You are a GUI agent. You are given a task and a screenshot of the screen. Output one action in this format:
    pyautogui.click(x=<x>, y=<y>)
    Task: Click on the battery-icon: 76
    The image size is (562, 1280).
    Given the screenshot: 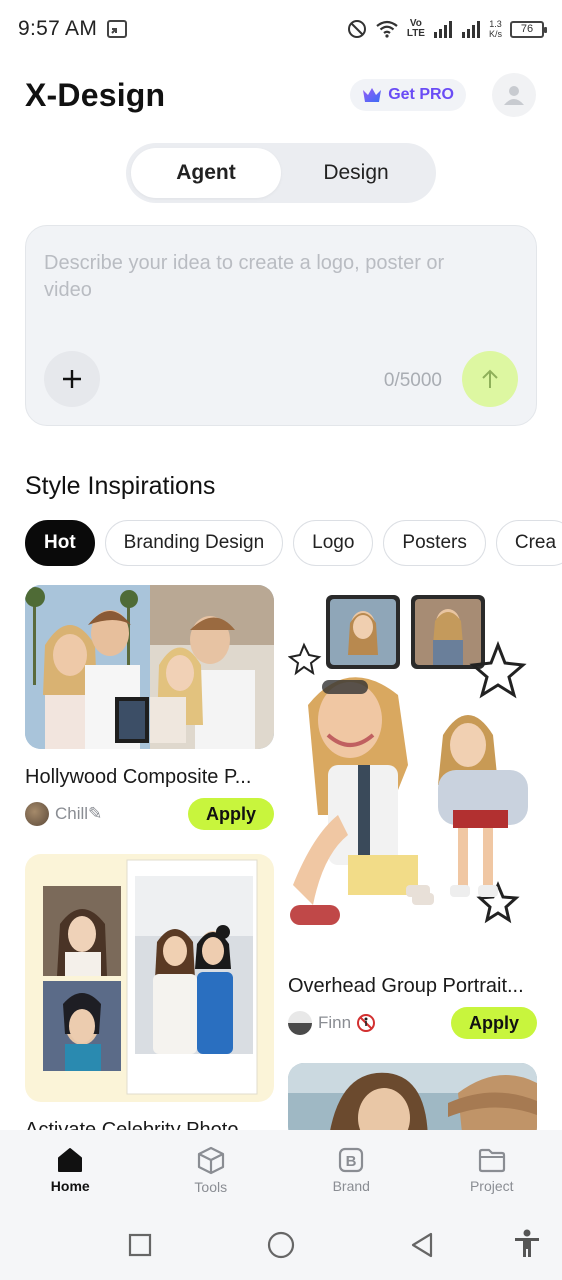 What is the action you would take?
    pyautogui.click(x=528, y=29)
    